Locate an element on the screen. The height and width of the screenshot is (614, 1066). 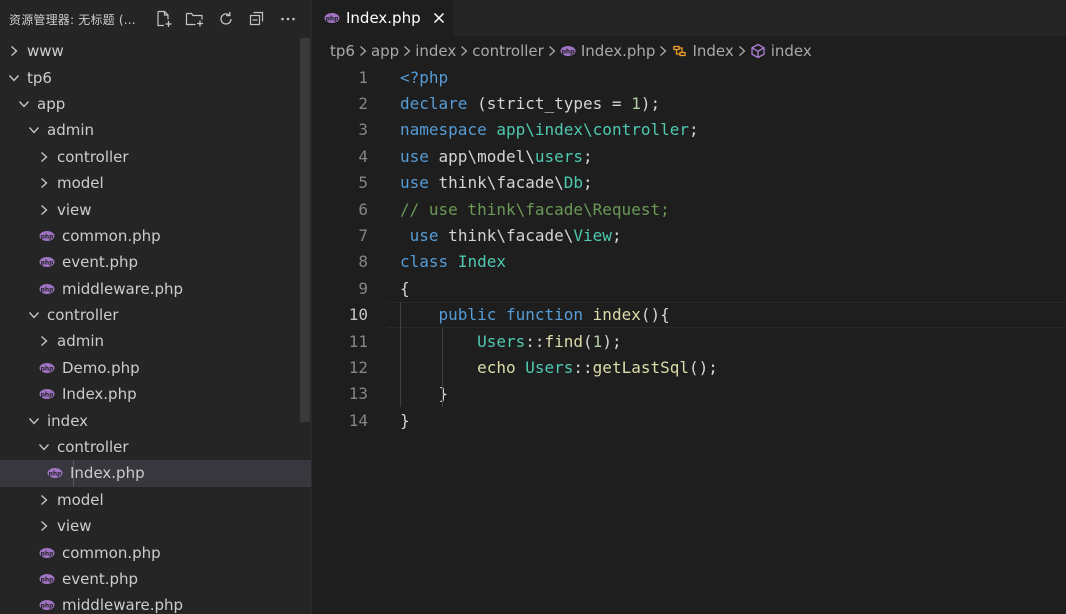
code-token: index is located at coordinates (616, 315).